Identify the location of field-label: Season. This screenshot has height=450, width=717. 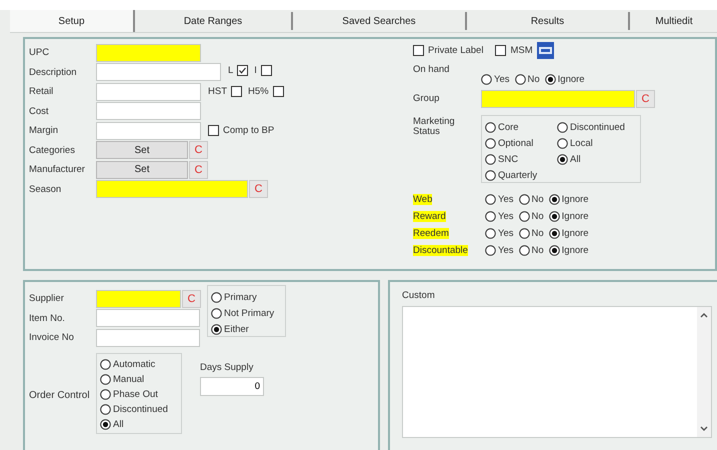
(45, 189).